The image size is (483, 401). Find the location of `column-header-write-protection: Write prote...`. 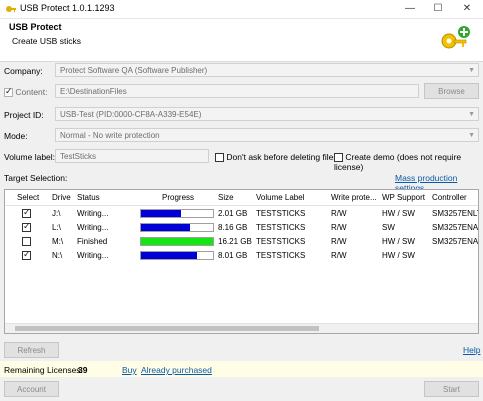

column-header-write-protection: Write prote... is located at coordinates (354, 197).